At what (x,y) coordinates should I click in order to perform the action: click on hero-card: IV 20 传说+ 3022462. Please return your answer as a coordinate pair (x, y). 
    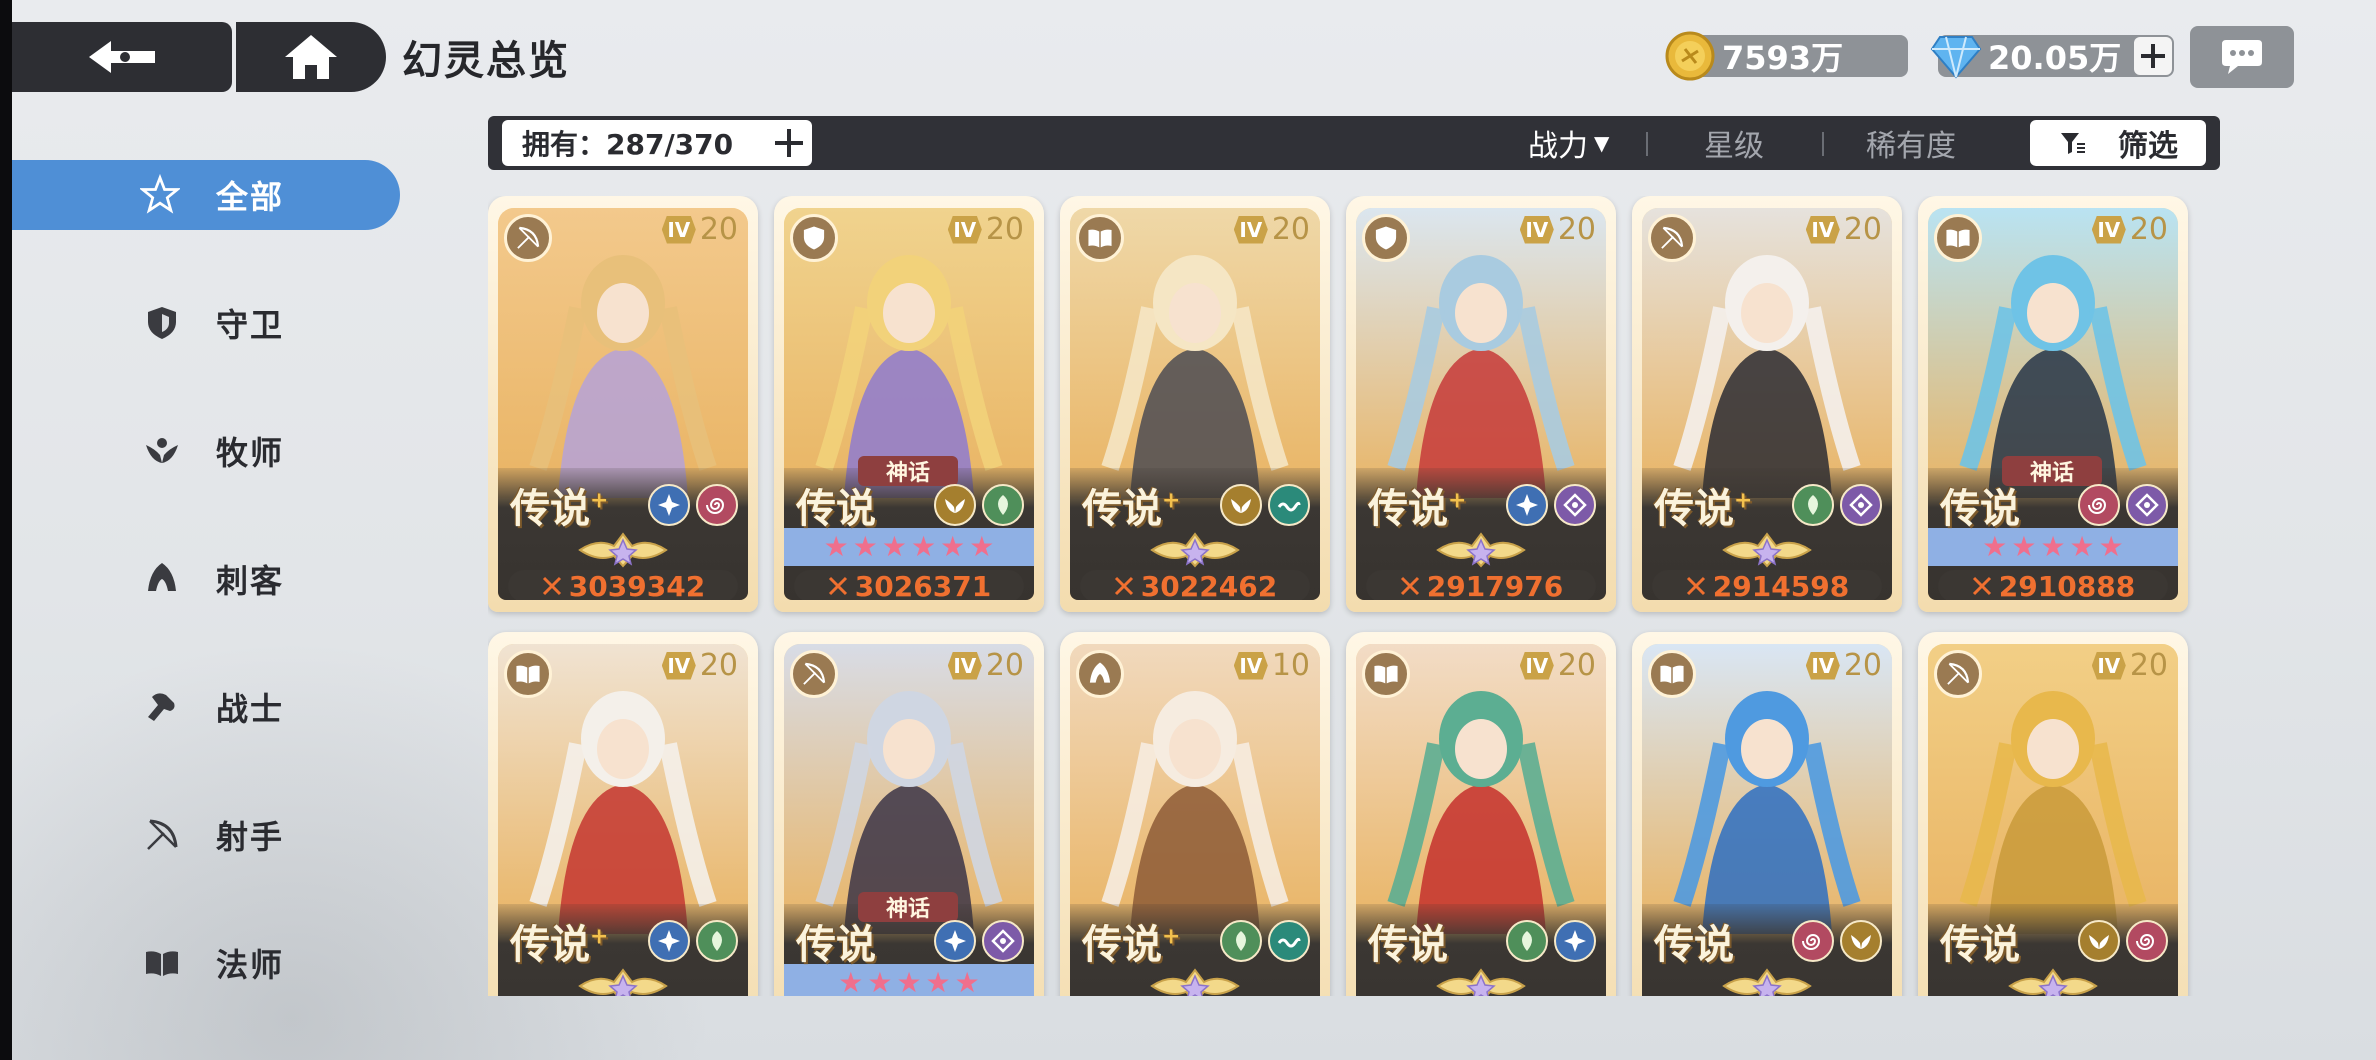
    Looking at the image, I should click on (1195, 404).